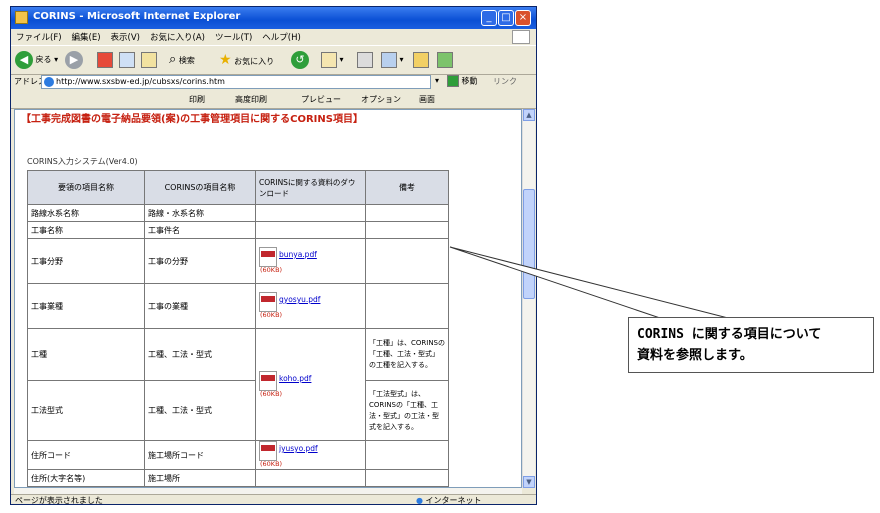  What do you see at coordinates (751, 345) in the screenshot?
I see `annotation-callout: CORINS に関する項目について 資料を参照します。` at bounding box center [751, 345].